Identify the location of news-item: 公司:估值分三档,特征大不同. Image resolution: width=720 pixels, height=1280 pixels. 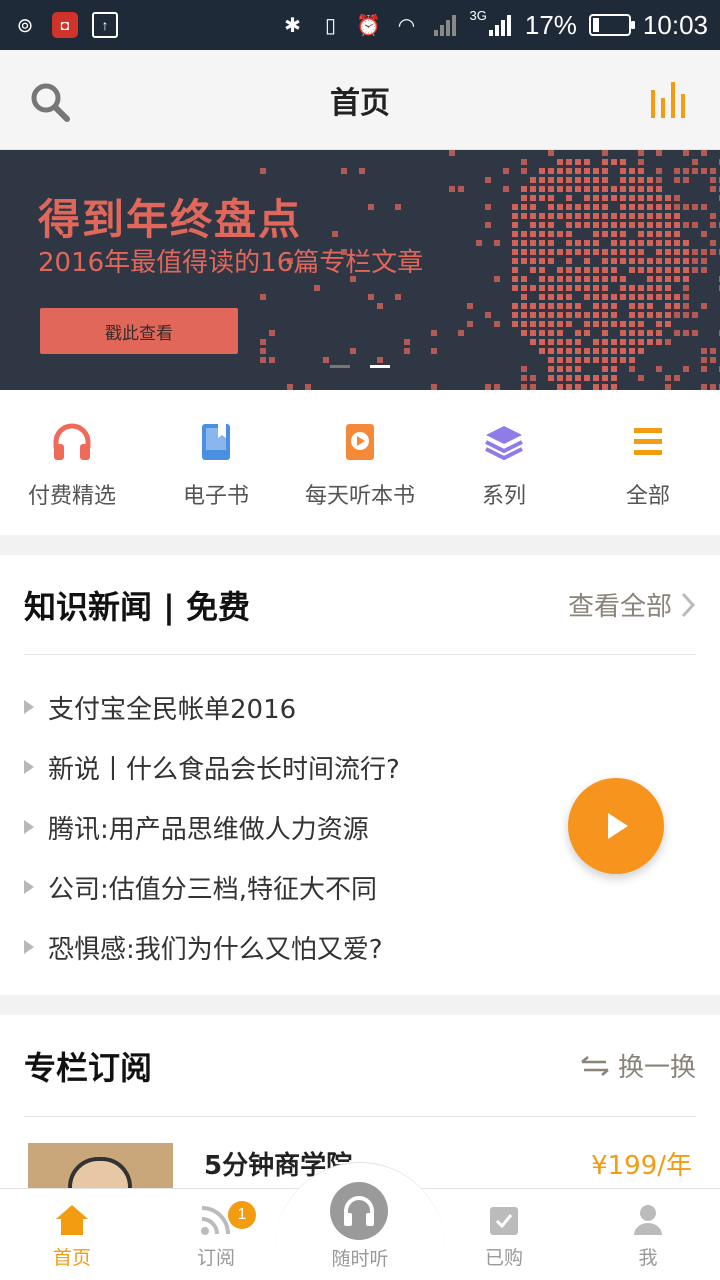
(284, 887).